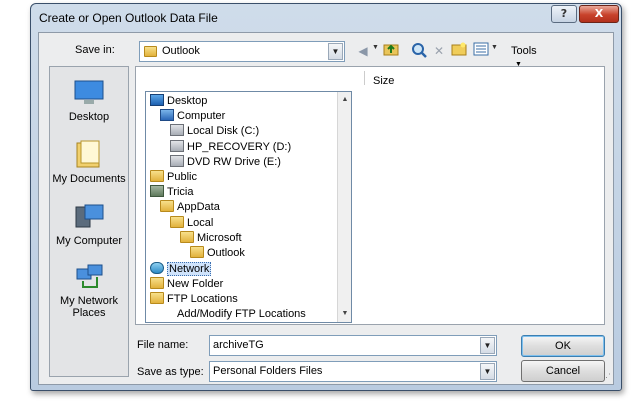 The height and width of the screenshot is (413, 640). What do you see at coordinates (181, 269) in the screenshot?
I see `list-item-selected: Network` at bounding box center [181, 269].